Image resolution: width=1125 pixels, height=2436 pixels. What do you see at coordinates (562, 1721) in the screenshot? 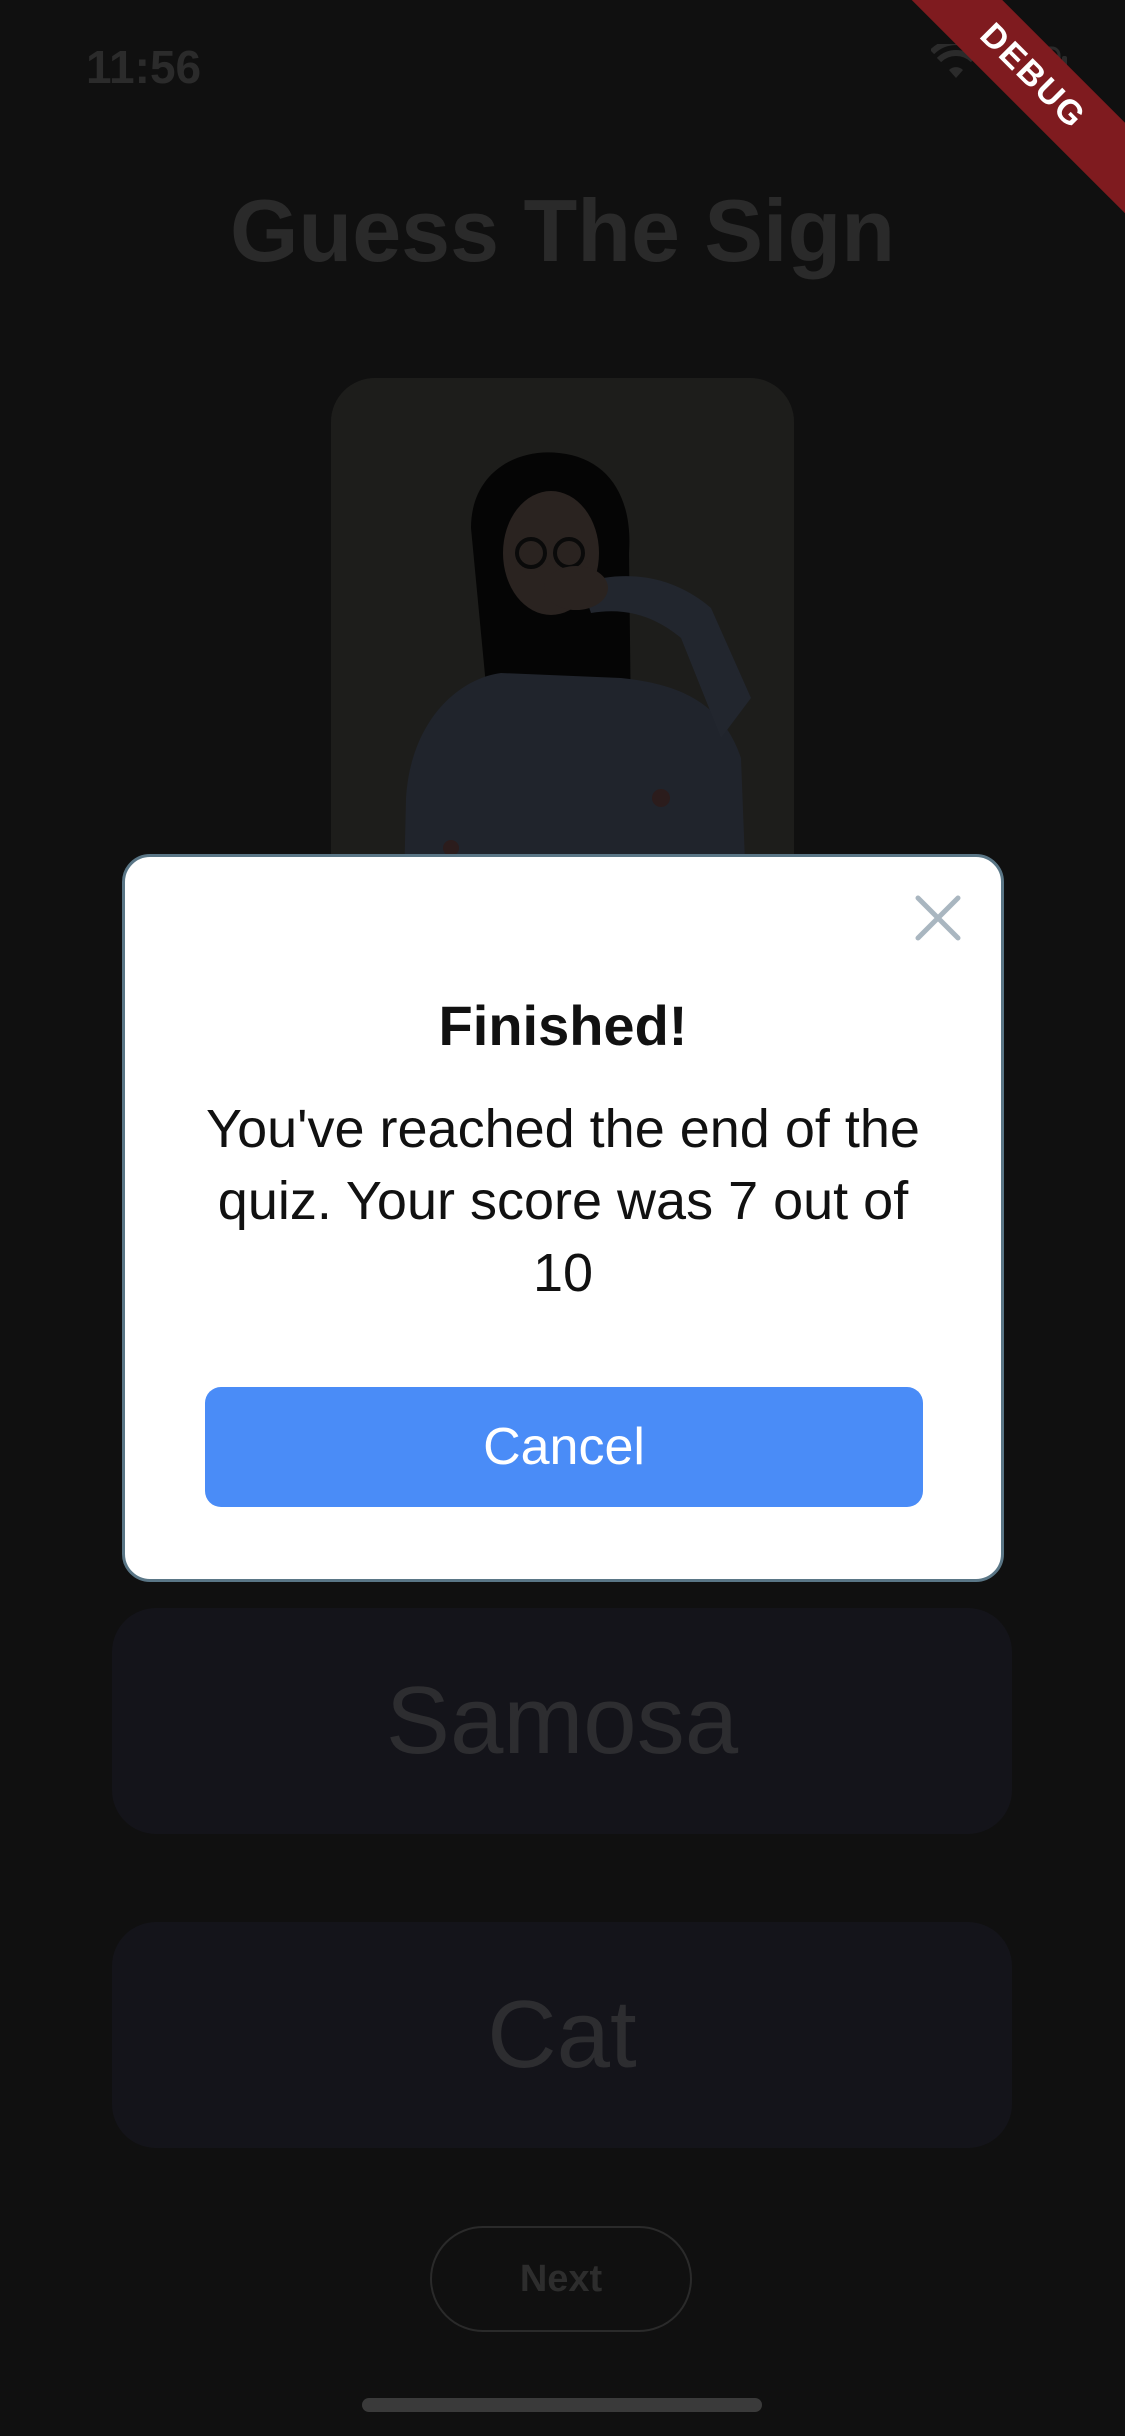
I see `option-button-samosa: Samosa` at bounding box center [562, 1721].